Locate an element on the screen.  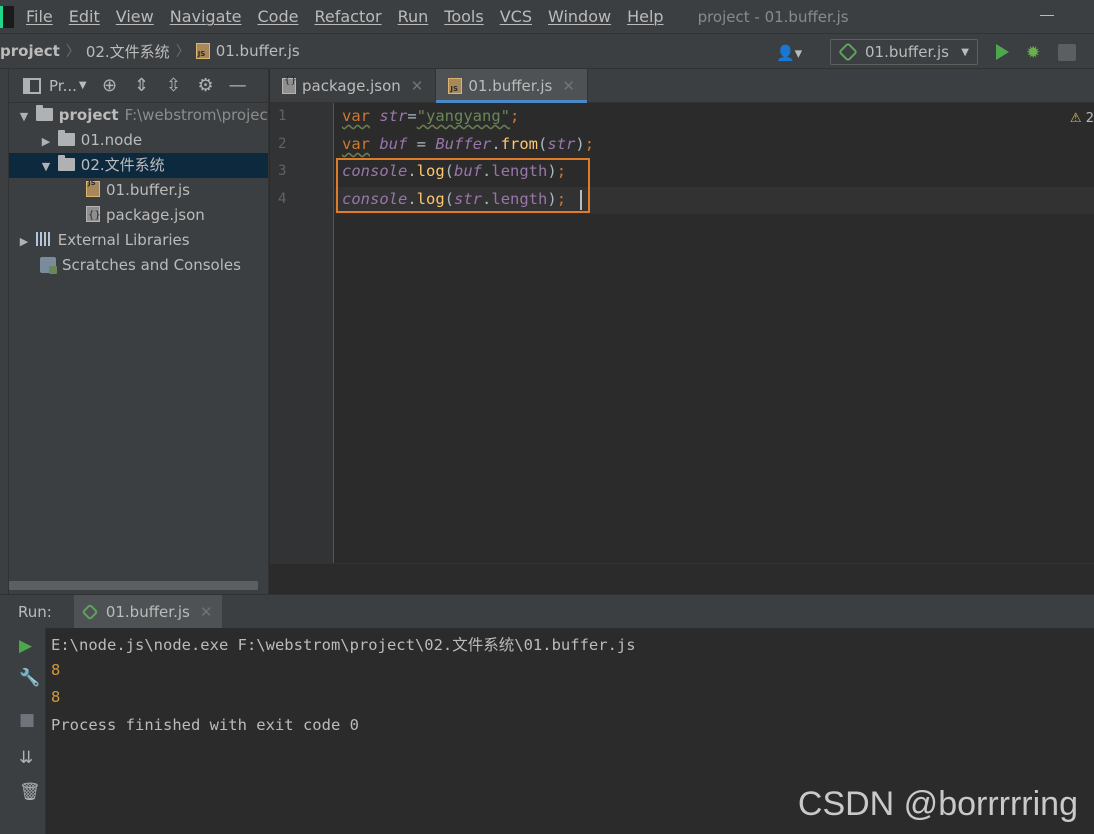
stop-icon: ■ is located at coordinates (27, 720).